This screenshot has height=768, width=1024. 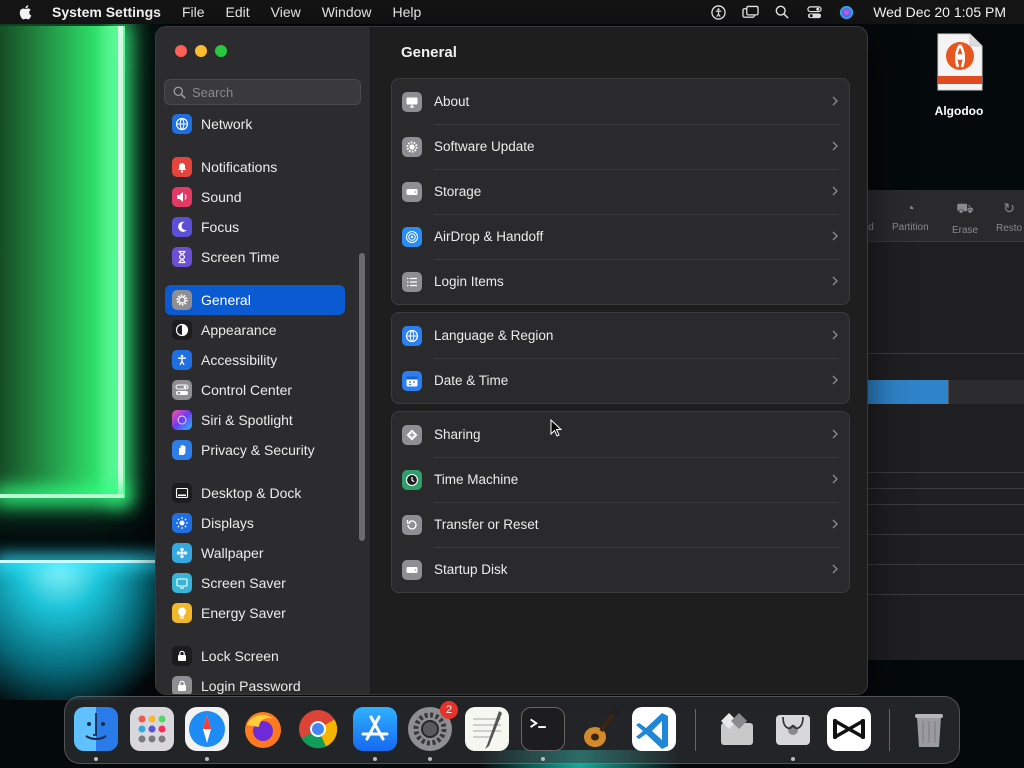 What do you see at coordinates (182, 124) in the screenshot?
I see `globe-icon` at bounding box center [182, 124].